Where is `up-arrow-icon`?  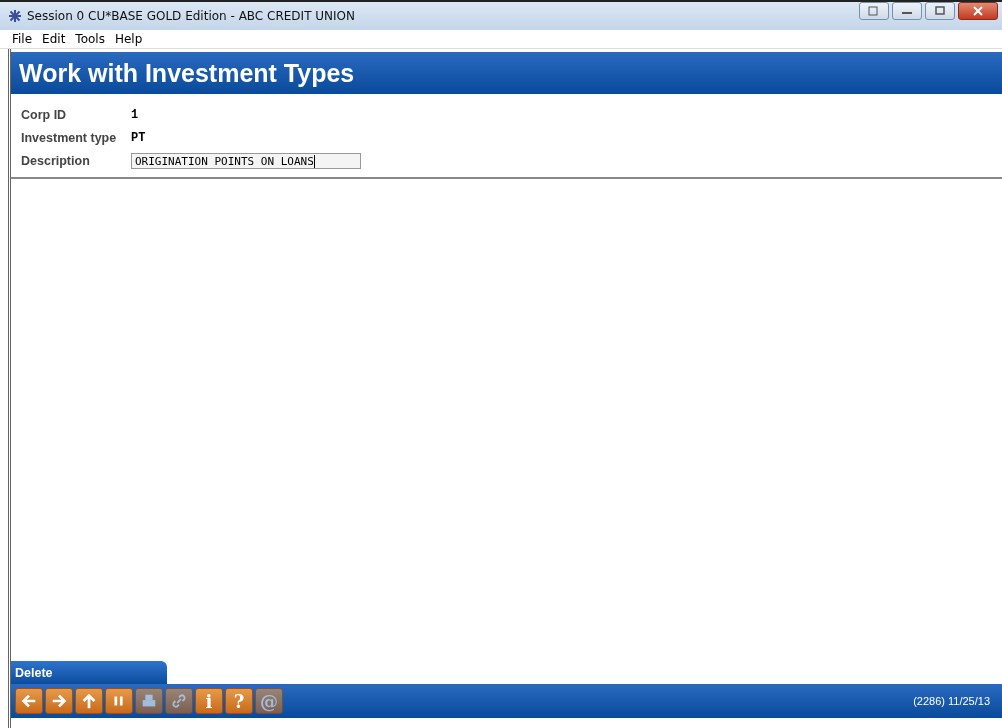 up-arrow-icon is located at coordinates (89, 701).